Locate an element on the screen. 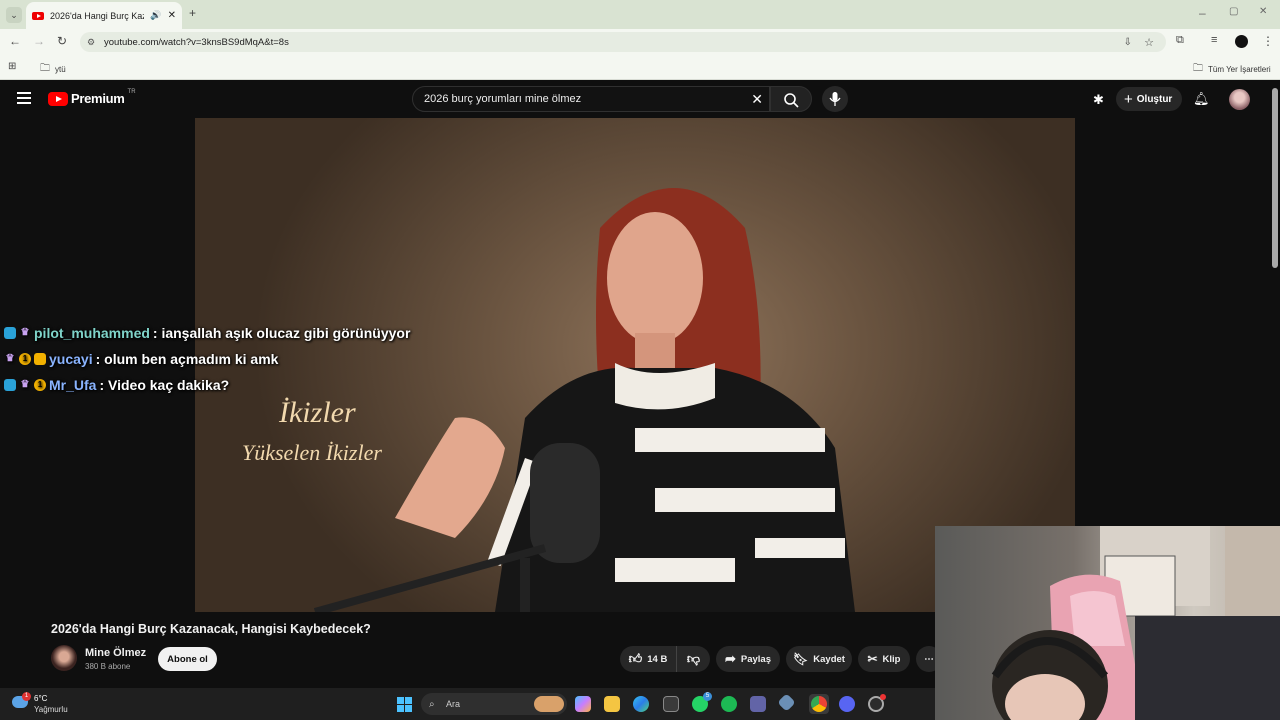 The height and width of the screenshot is (720, 1280). bookmark-icon: 🔖︎ is located at coordinates (801, 659).